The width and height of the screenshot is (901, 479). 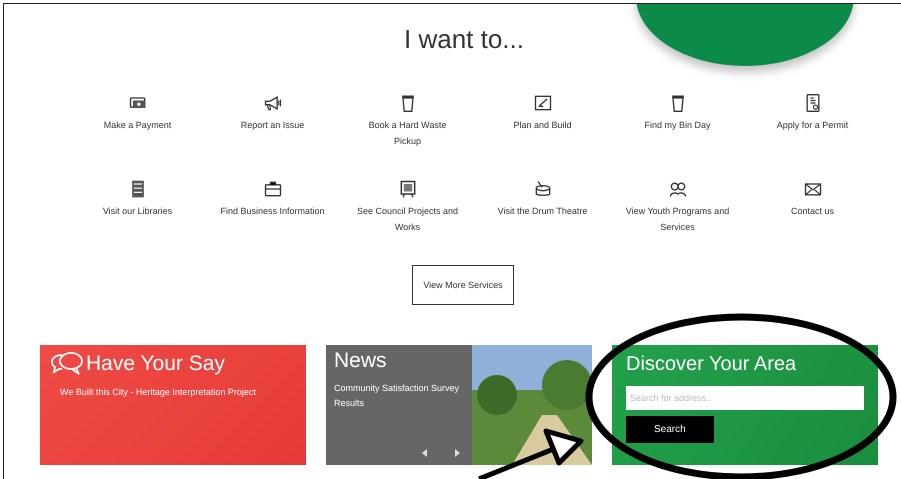 What do you see at coordinates (457, 453) in the screenshot?
I see `next-icon` at bounding box center [457, 453].